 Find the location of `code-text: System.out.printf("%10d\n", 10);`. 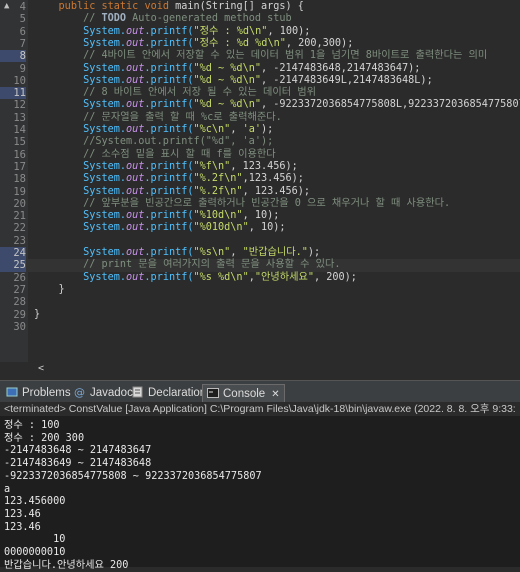

code-text: System.out.printf("%10d\n", 10); is located at coordinates (181, 216).